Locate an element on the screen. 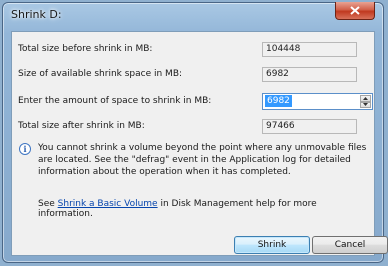 The width and height of the screenshot is (388, 266). close-icon is located at coordinates (355, 10).